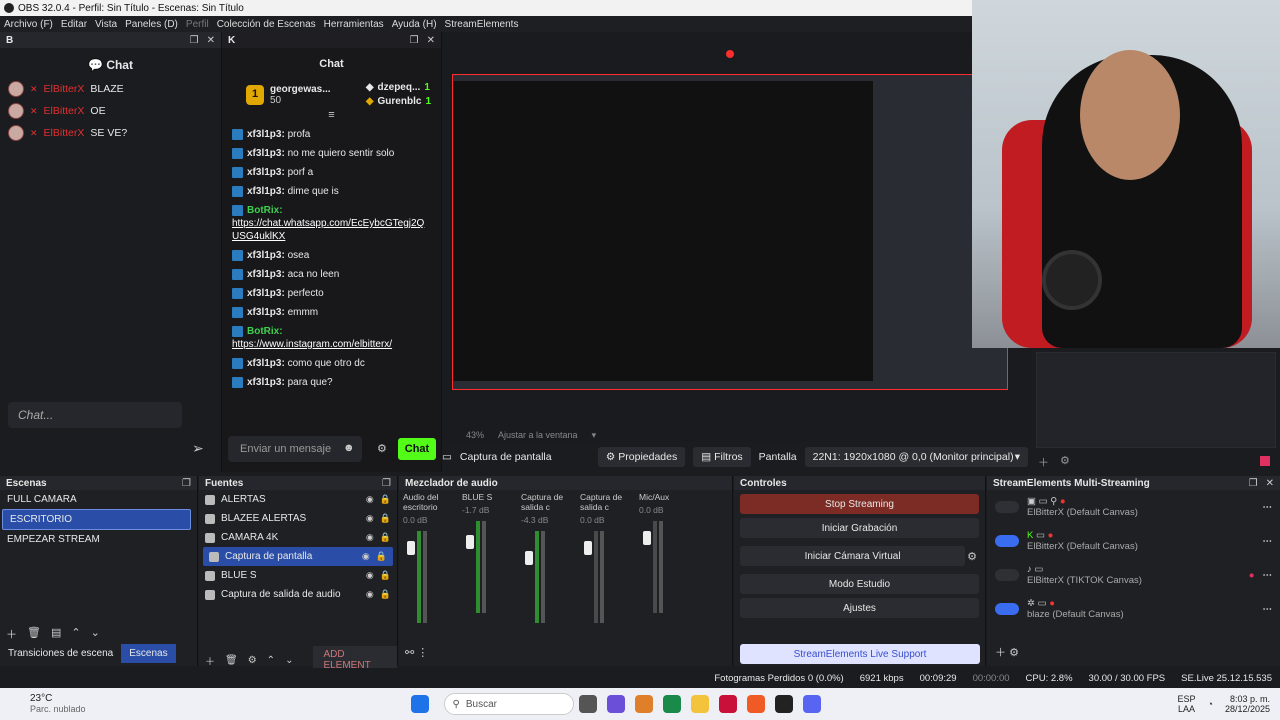 The width and height of the screenshot is (1280, 720). What do you see at coordinates (298, 518) in the screenshot?
I see `source-item: BLAZEE ALERTAS ◉ 🔒` at bounding box center [298, 518].